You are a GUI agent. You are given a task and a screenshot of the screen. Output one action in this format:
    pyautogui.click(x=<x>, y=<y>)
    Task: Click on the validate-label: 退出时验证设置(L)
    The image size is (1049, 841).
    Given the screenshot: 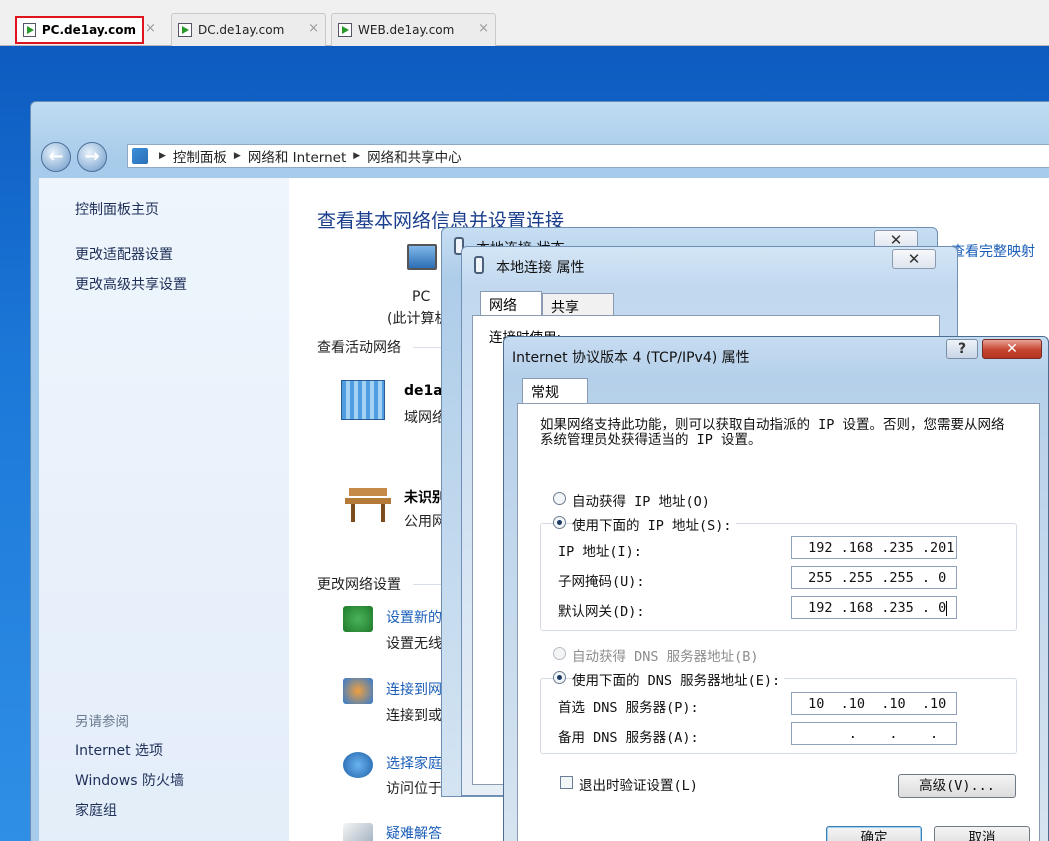 What is the action you would take?
    pyautogui.click(x=638, y=784)
    